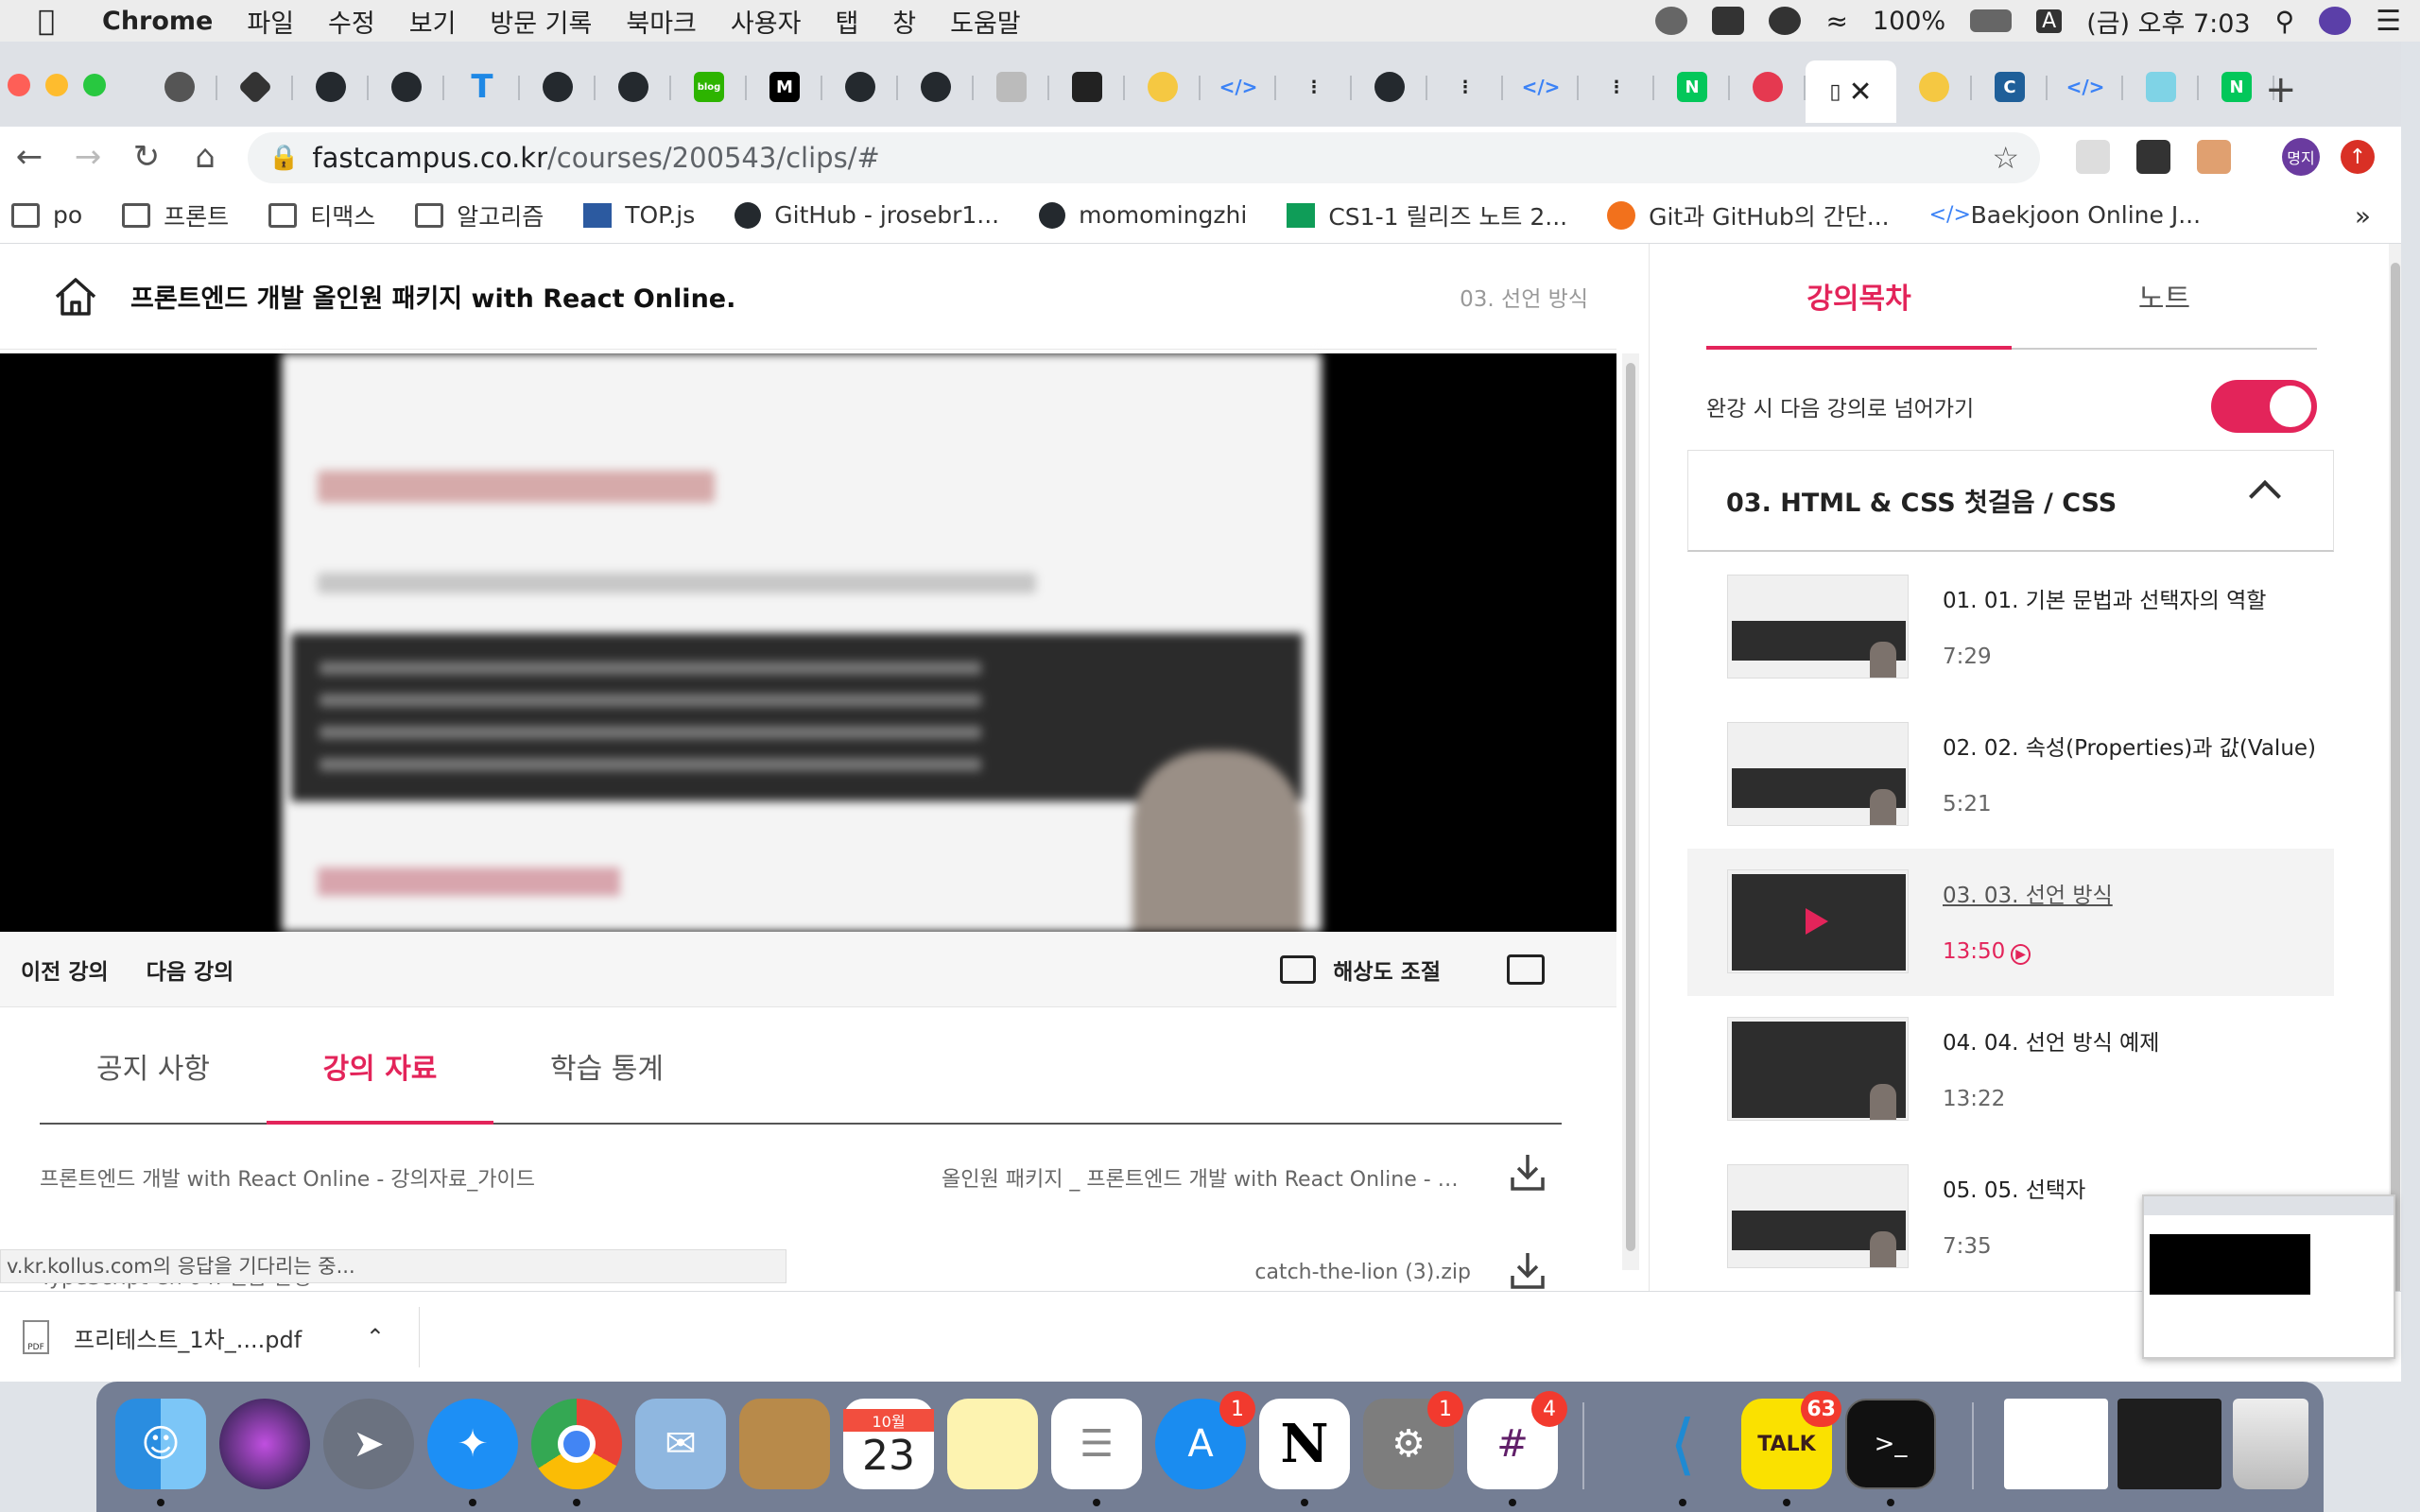 This screenshot has width=2420, height=1512. What do you see at coordinates (1096, 1444) in the screenshot?
I see `reminders-icon: ☰` at bounding box center [1096, 1444].